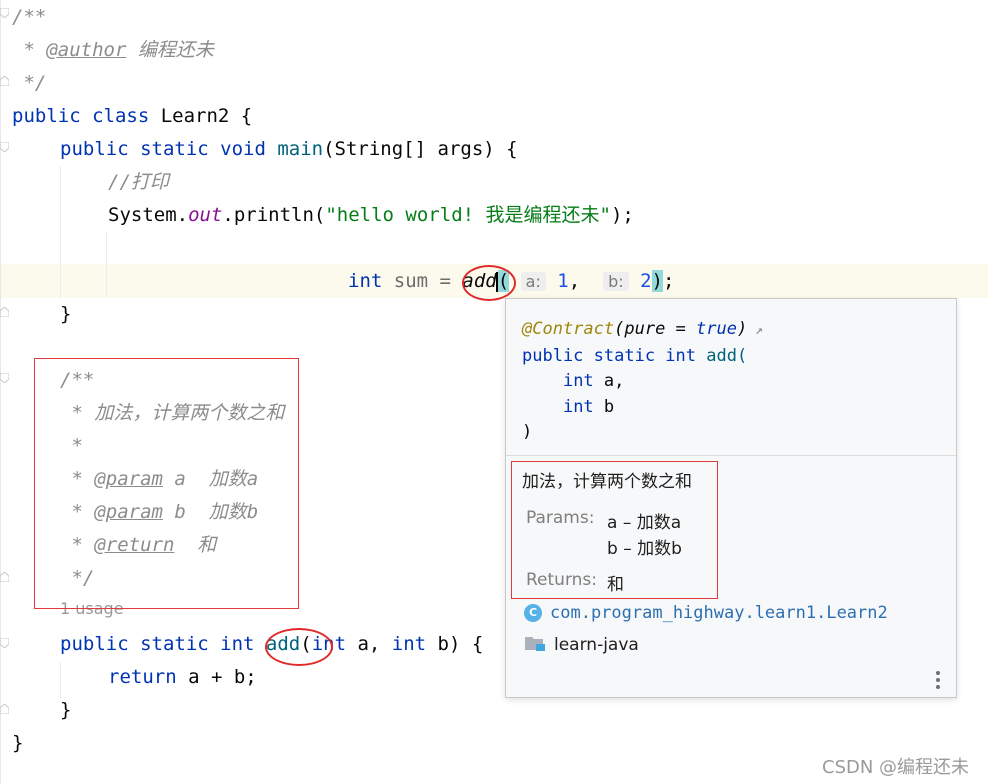 Image resolution: width=988 pixels, height=784 pixels. I want to click on code-text: ,, so click(586, 281).